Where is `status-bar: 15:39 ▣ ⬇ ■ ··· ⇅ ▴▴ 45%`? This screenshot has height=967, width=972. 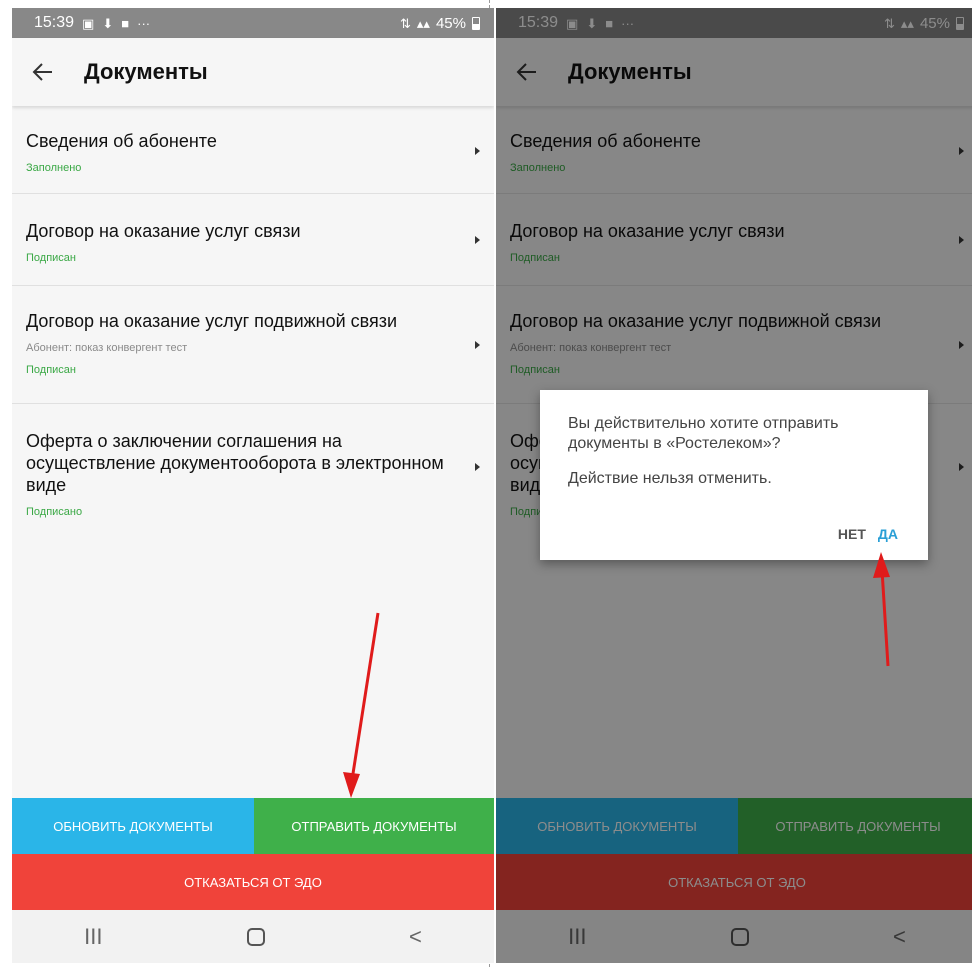 status-bar: 15:39 ▣ ⬇ ■ ··· ⇅ ▴▴ 45% is located at coordinates (253, 23).